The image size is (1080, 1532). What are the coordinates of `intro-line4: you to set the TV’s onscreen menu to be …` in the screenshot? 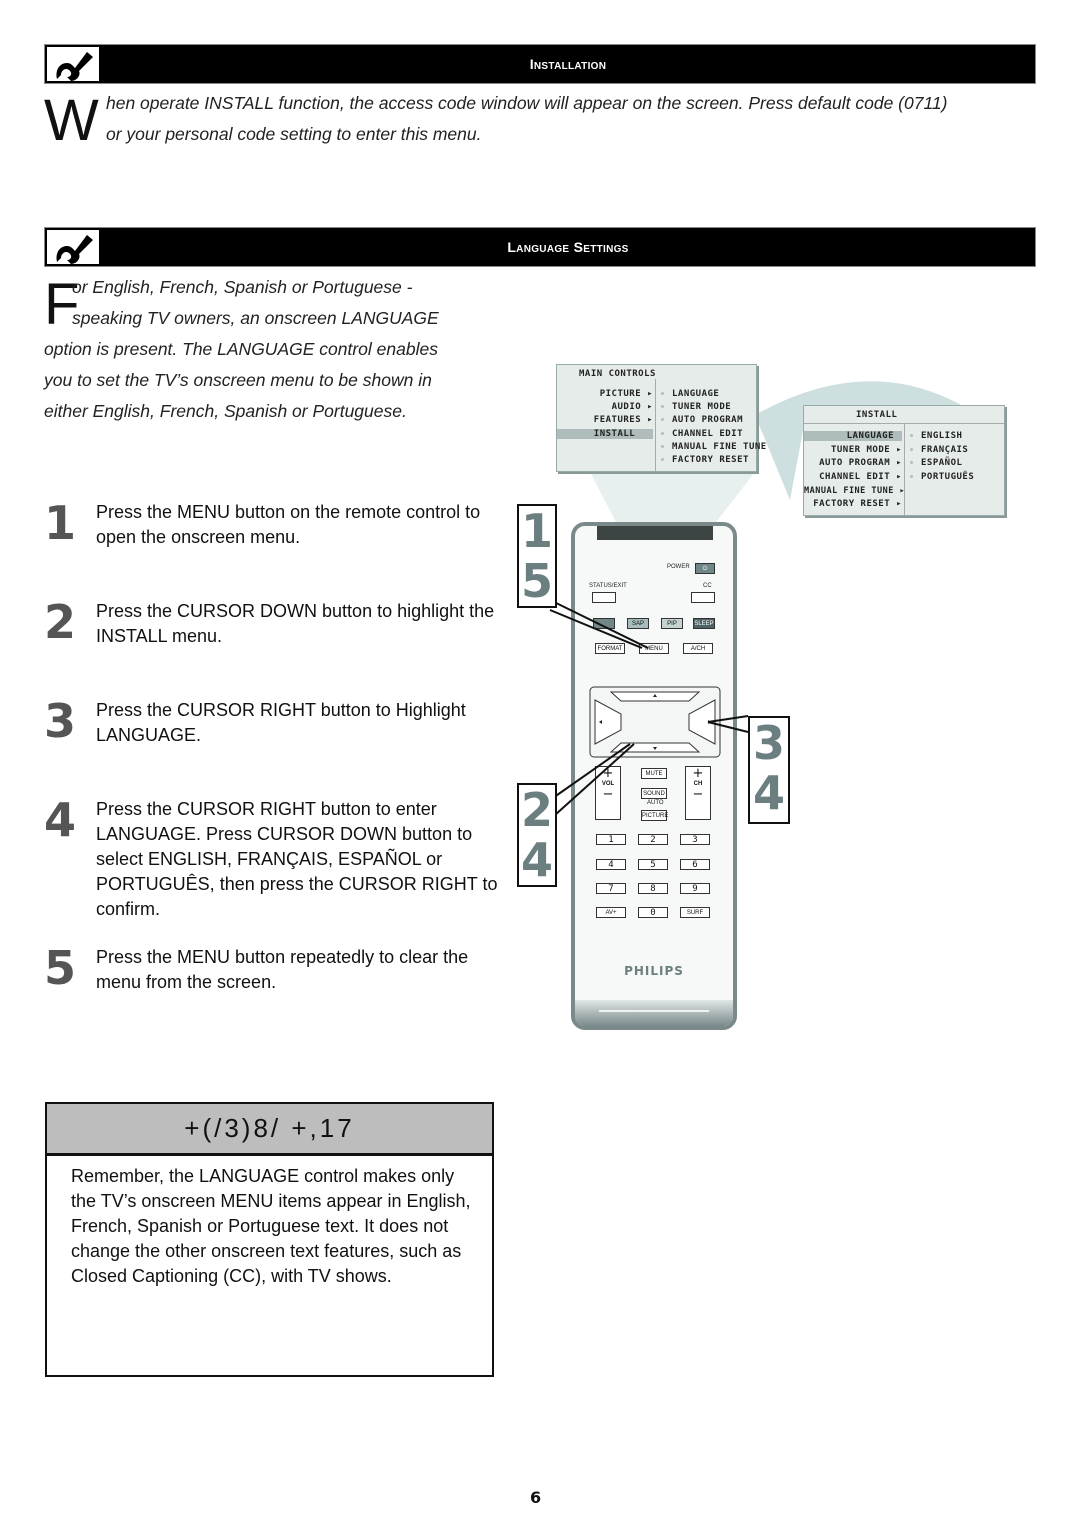 It's located at (238, 380).